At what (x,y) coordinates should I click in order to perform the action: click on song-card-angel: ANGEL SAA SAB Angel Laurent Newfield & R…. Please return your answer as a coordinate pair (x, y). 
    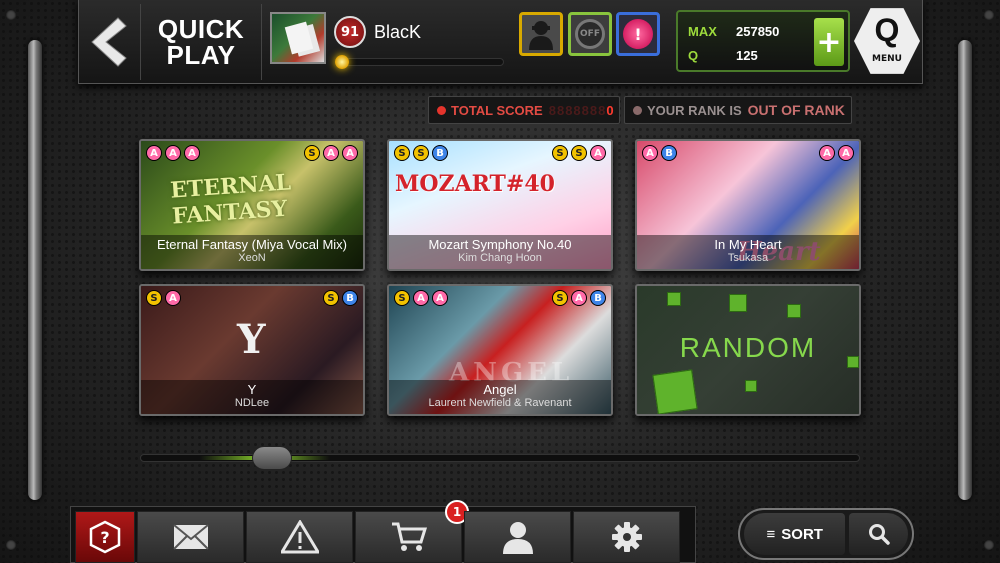
    Looking at the image, I should click on (500, 350).